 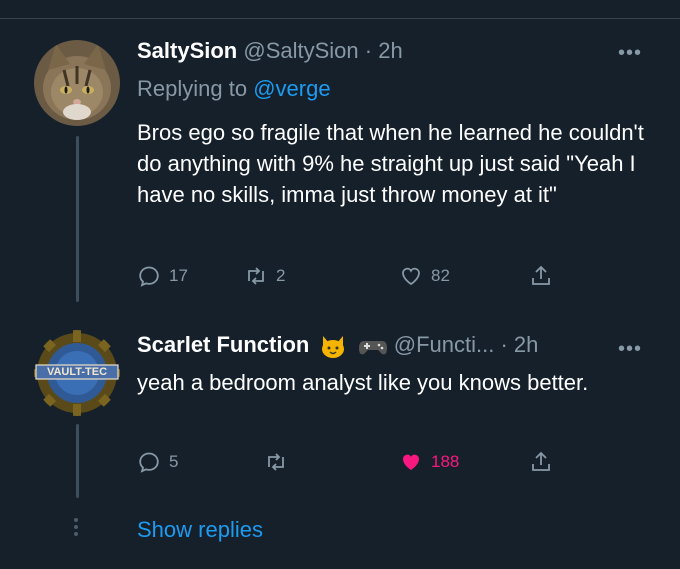 I want to click on thread-ellipsis, so click(x=76, y=528).